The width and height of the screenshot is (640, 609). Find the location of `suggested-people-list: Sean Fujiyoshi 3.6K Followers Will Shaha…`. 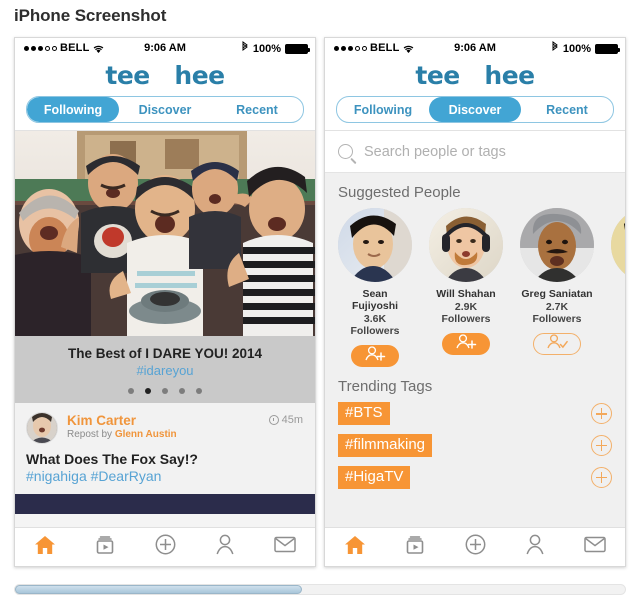

suggested-people-list: Sean Fujiyoshi 3.6K Followers Will Shaha… is located at coordinates (475, 288).